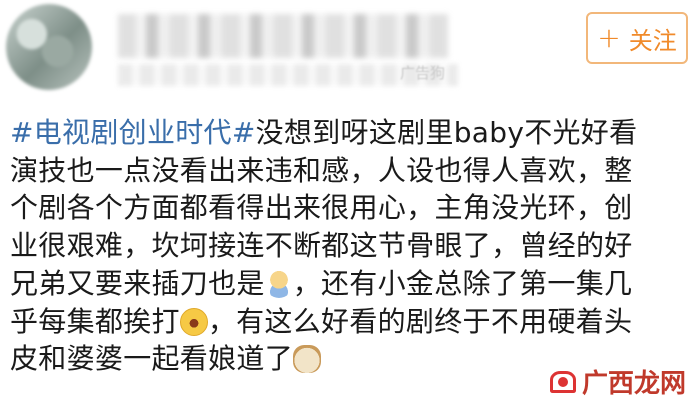 Image resolution: width=700 pixels, height=412 pixels. I want to click on hashtag-link: #电视剧创业时代#, so click(133, 132).